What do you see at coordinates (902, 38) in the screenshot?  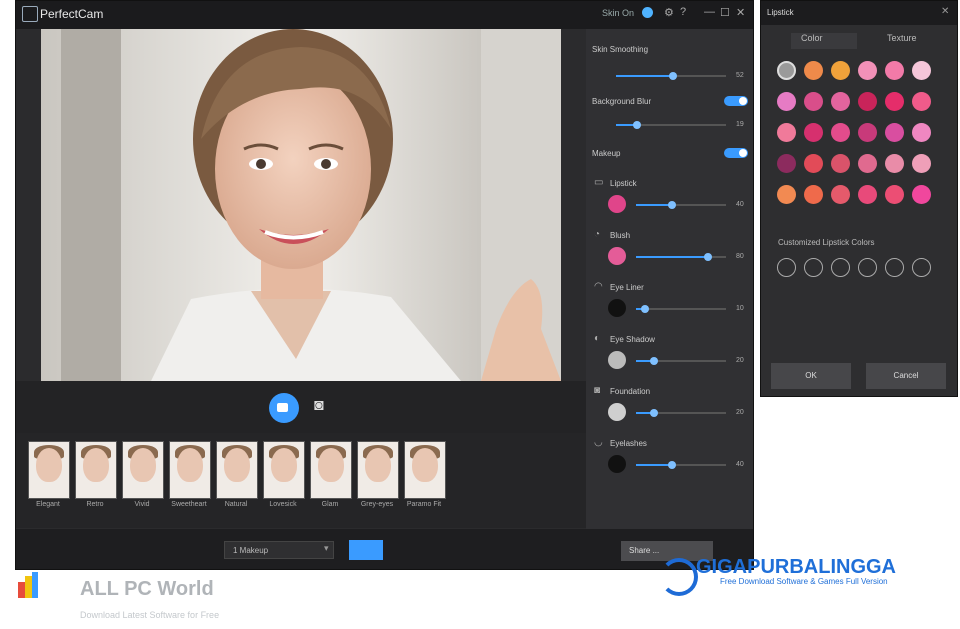 I see `tab-texture: Texture` at bounding box center [902, 38].